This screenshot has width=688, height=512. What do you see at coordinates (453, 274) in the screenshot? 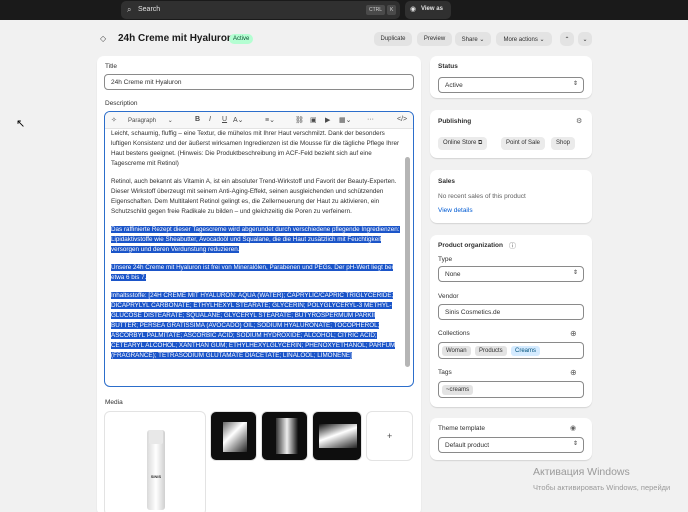
I see `type-value: None` at bounding box center [453, 274].